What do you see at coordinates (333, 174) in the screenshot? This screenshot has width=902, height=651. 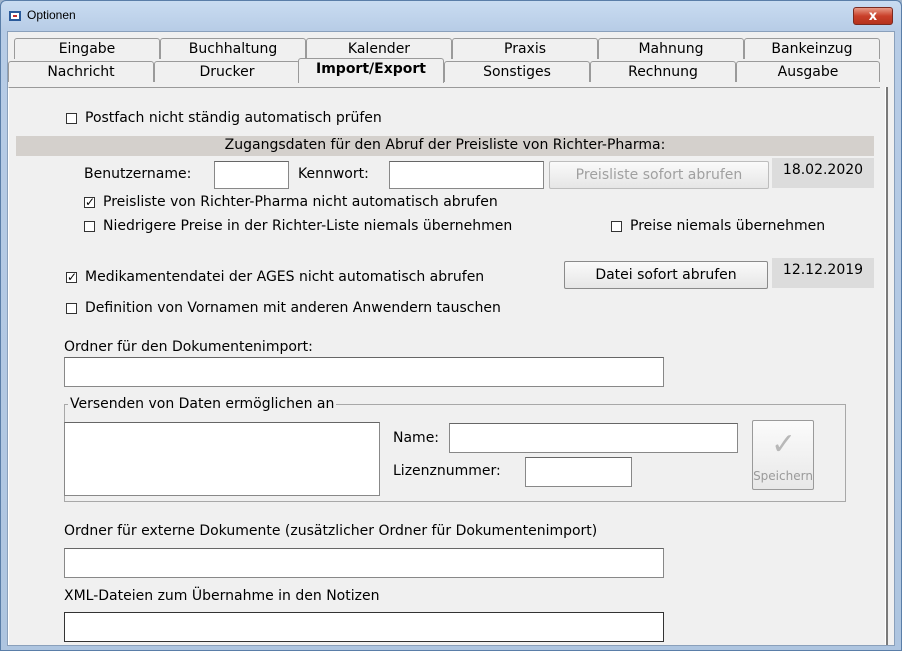 I see `password-label: Kennwort:` at bounding box center [333, 174].